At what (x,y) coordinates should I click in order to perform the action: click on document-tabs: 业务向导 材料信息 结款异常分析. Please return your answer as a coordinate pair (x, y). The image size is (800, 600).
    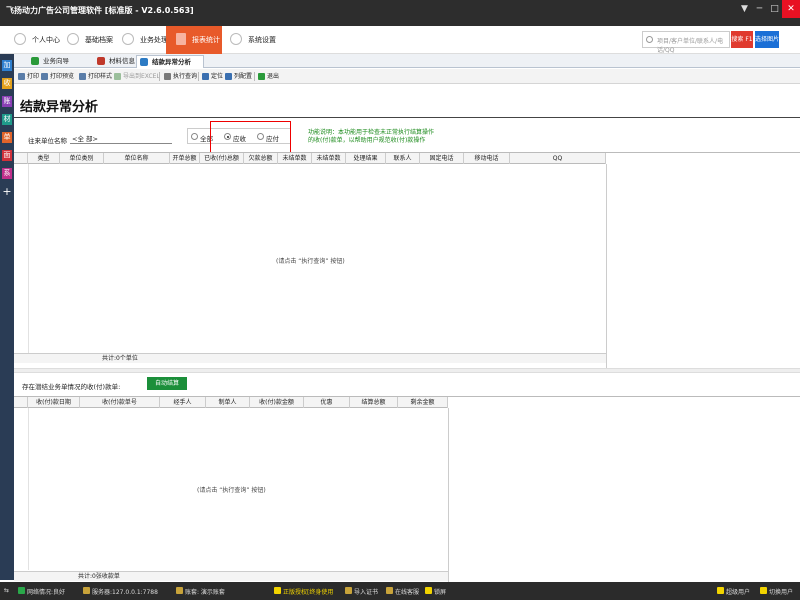
    Looking at the image, I should click on (407, 61).